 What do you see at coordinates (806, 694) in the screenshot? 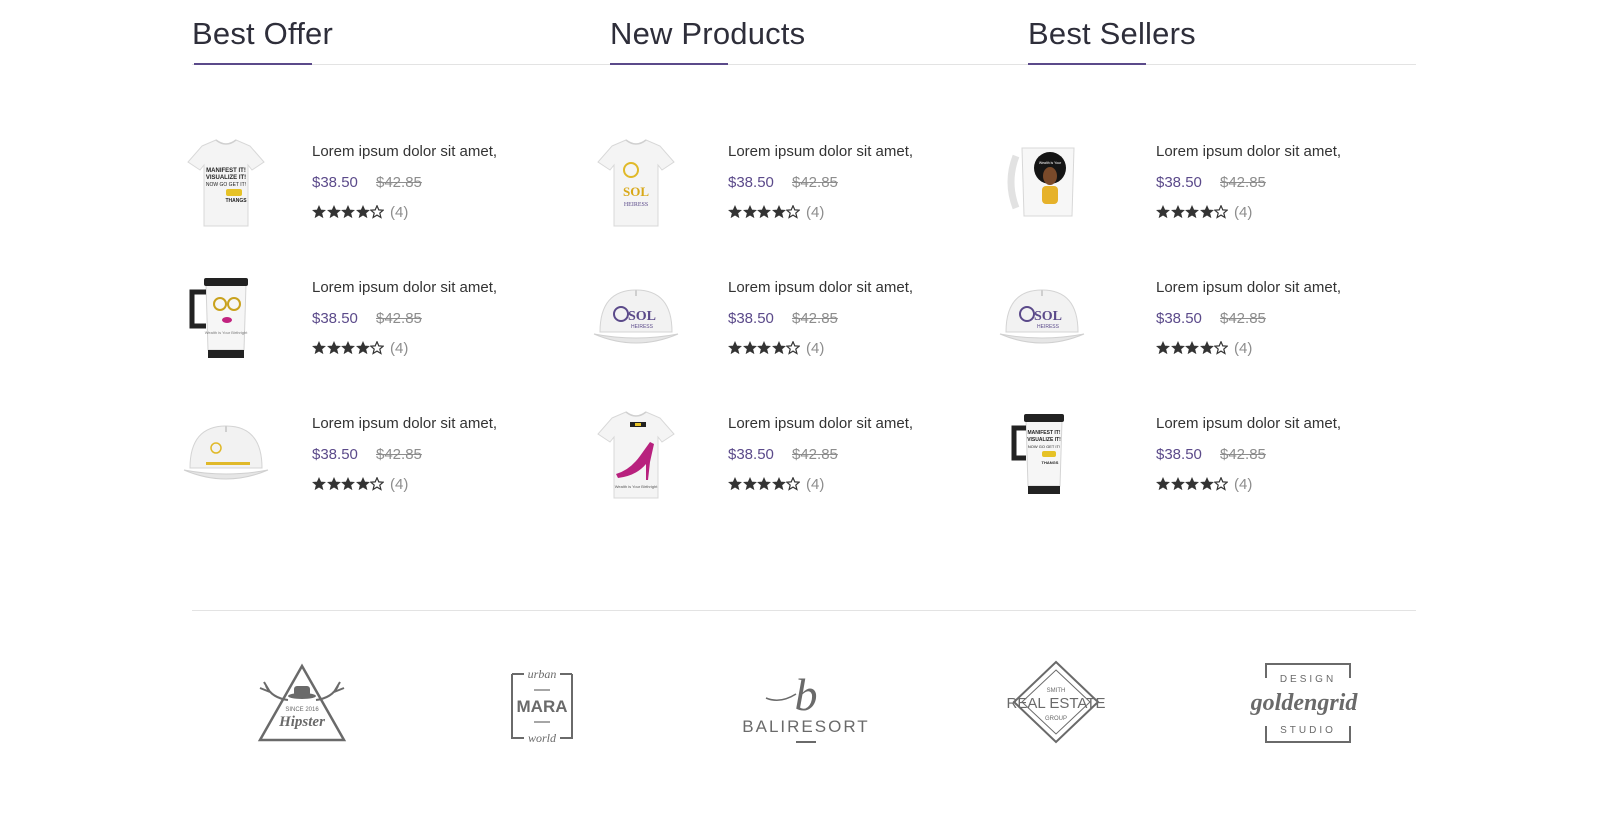
I see `svg-text: b` at bounding box center [806, 694].